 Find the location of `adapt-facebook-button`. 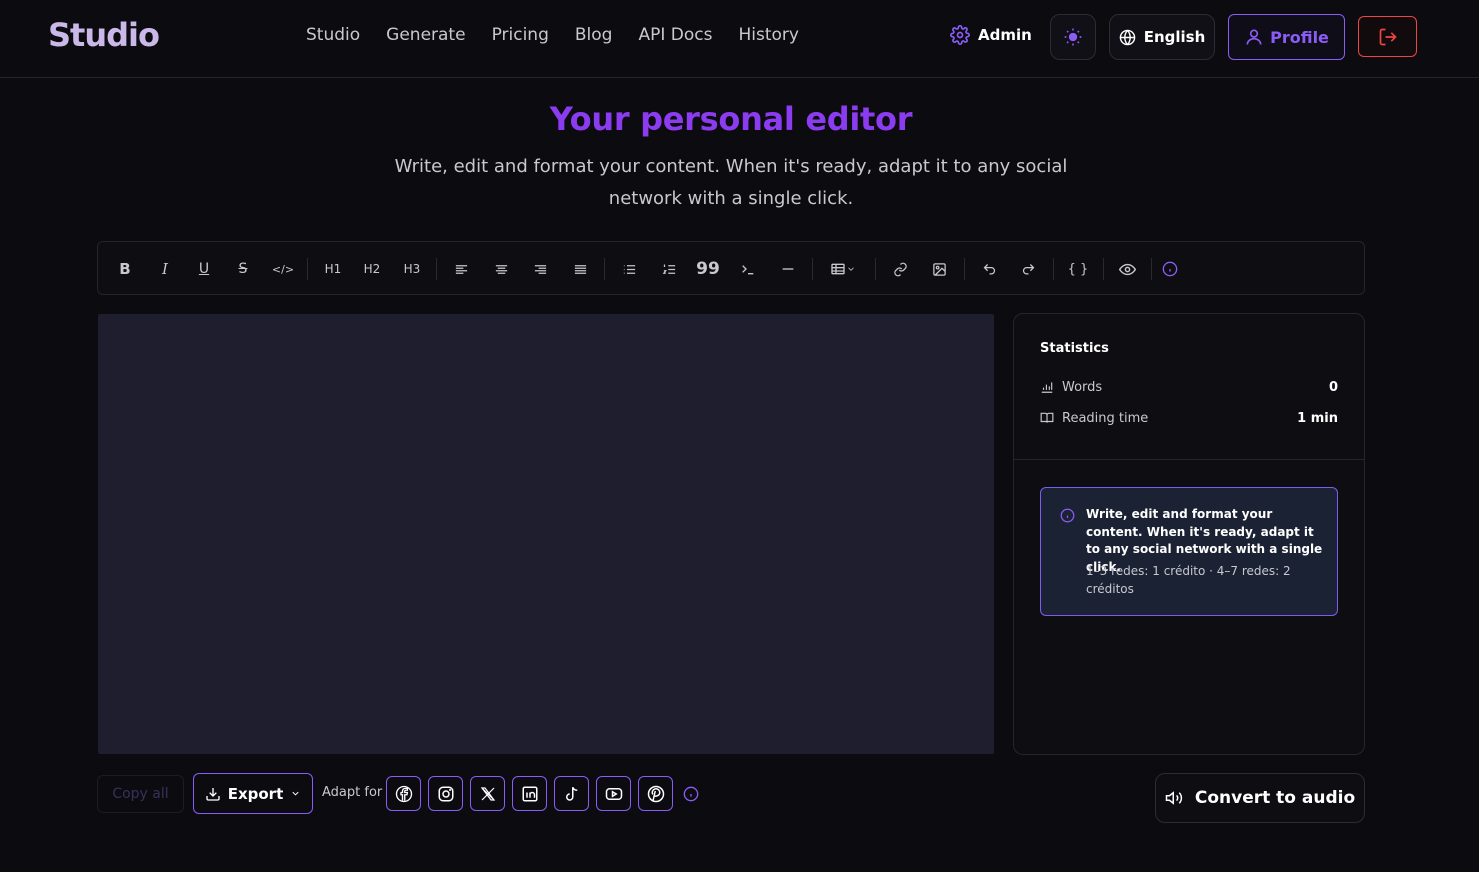

adapt-facebook-button is located at coordinates (403, 793).